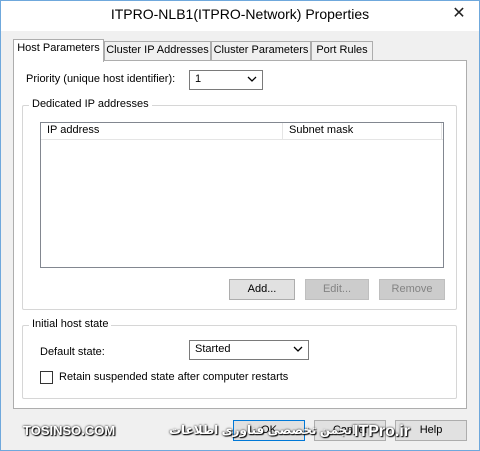 Image resolution: width=480 pixels, height=451 pixels. Describe the element at coordinates (441, 131) in the screenshot. I see `column-divider` at that location.